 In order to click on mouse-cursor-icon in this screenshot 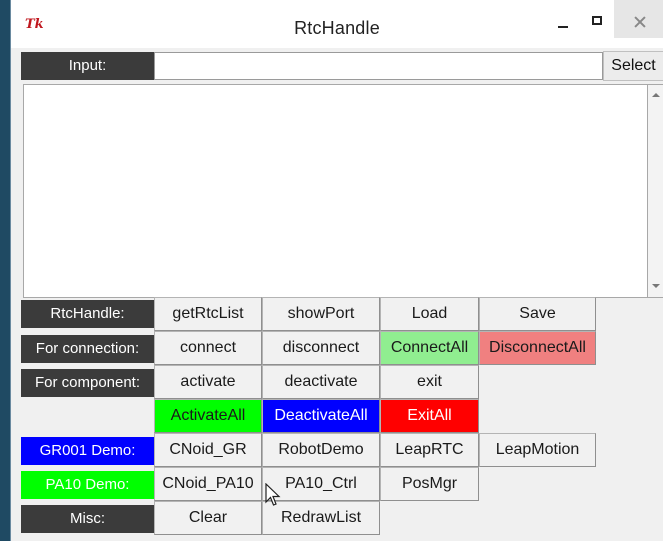, I will do `click(273, 494)`.